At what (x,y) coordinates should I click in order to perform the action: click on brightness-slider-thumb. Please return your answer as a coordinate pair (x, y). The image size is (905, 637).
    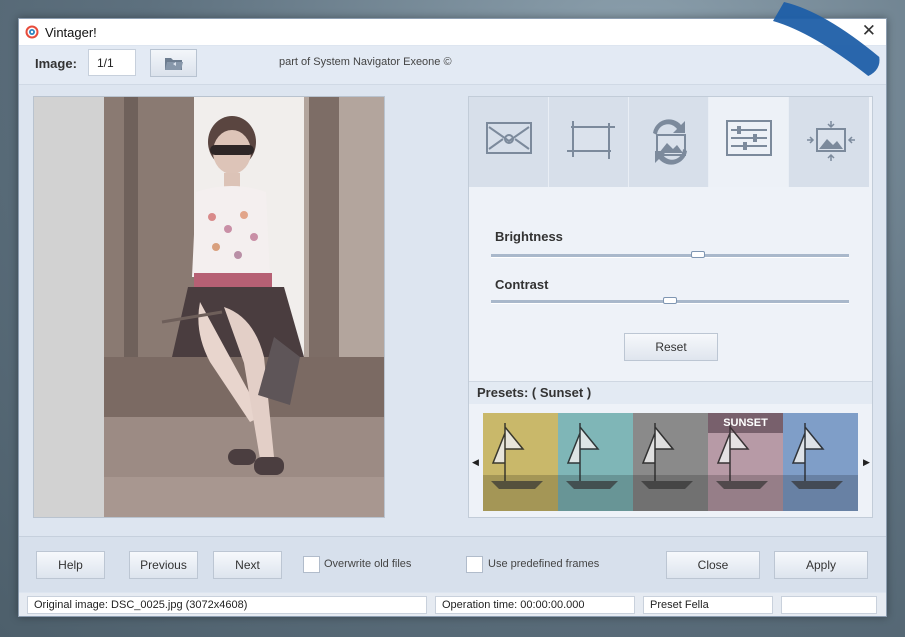
    Looking at the image, I should click on (697, 254).